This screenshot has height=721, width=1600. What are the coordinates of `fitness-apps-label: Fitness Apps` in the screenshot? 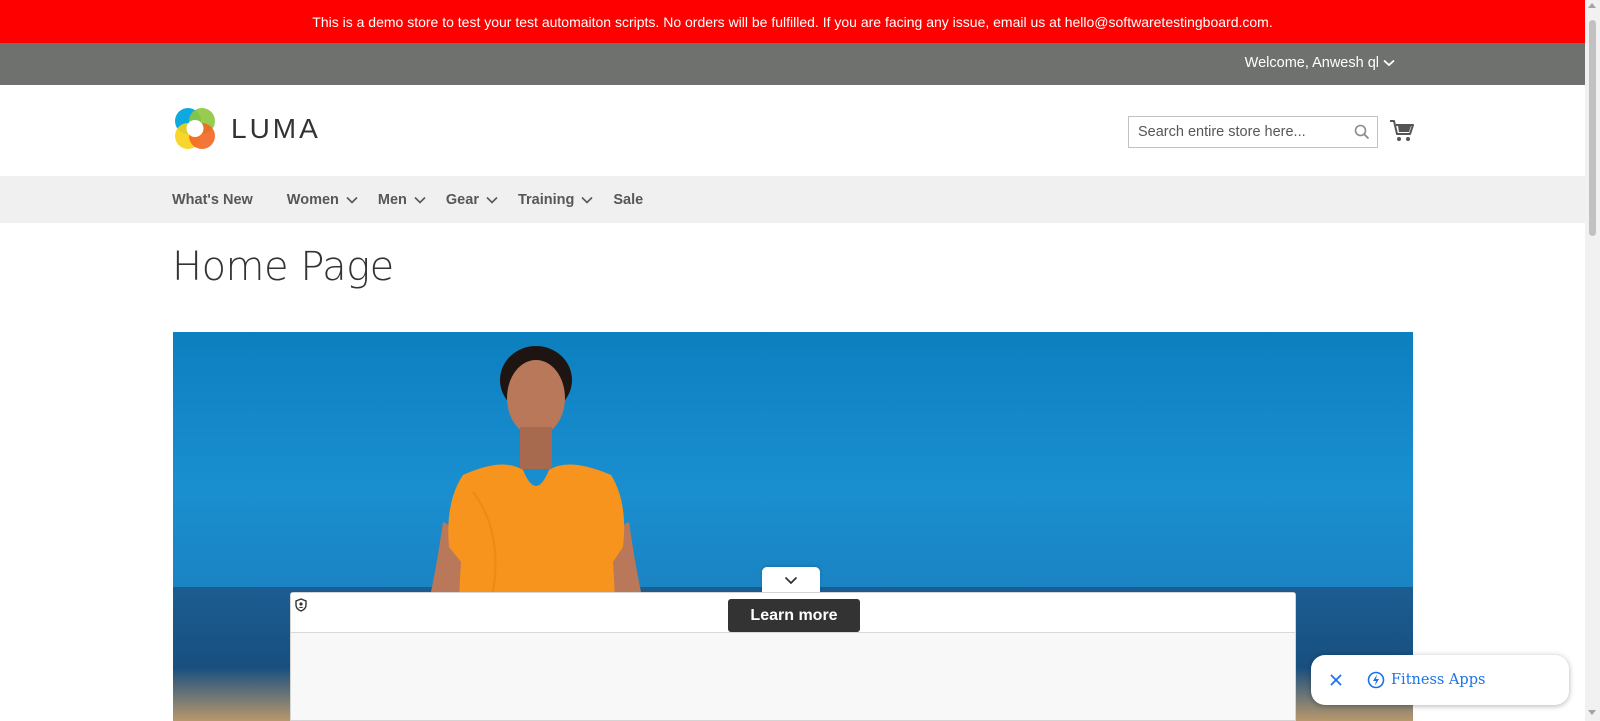 It's located at (1438, 680).